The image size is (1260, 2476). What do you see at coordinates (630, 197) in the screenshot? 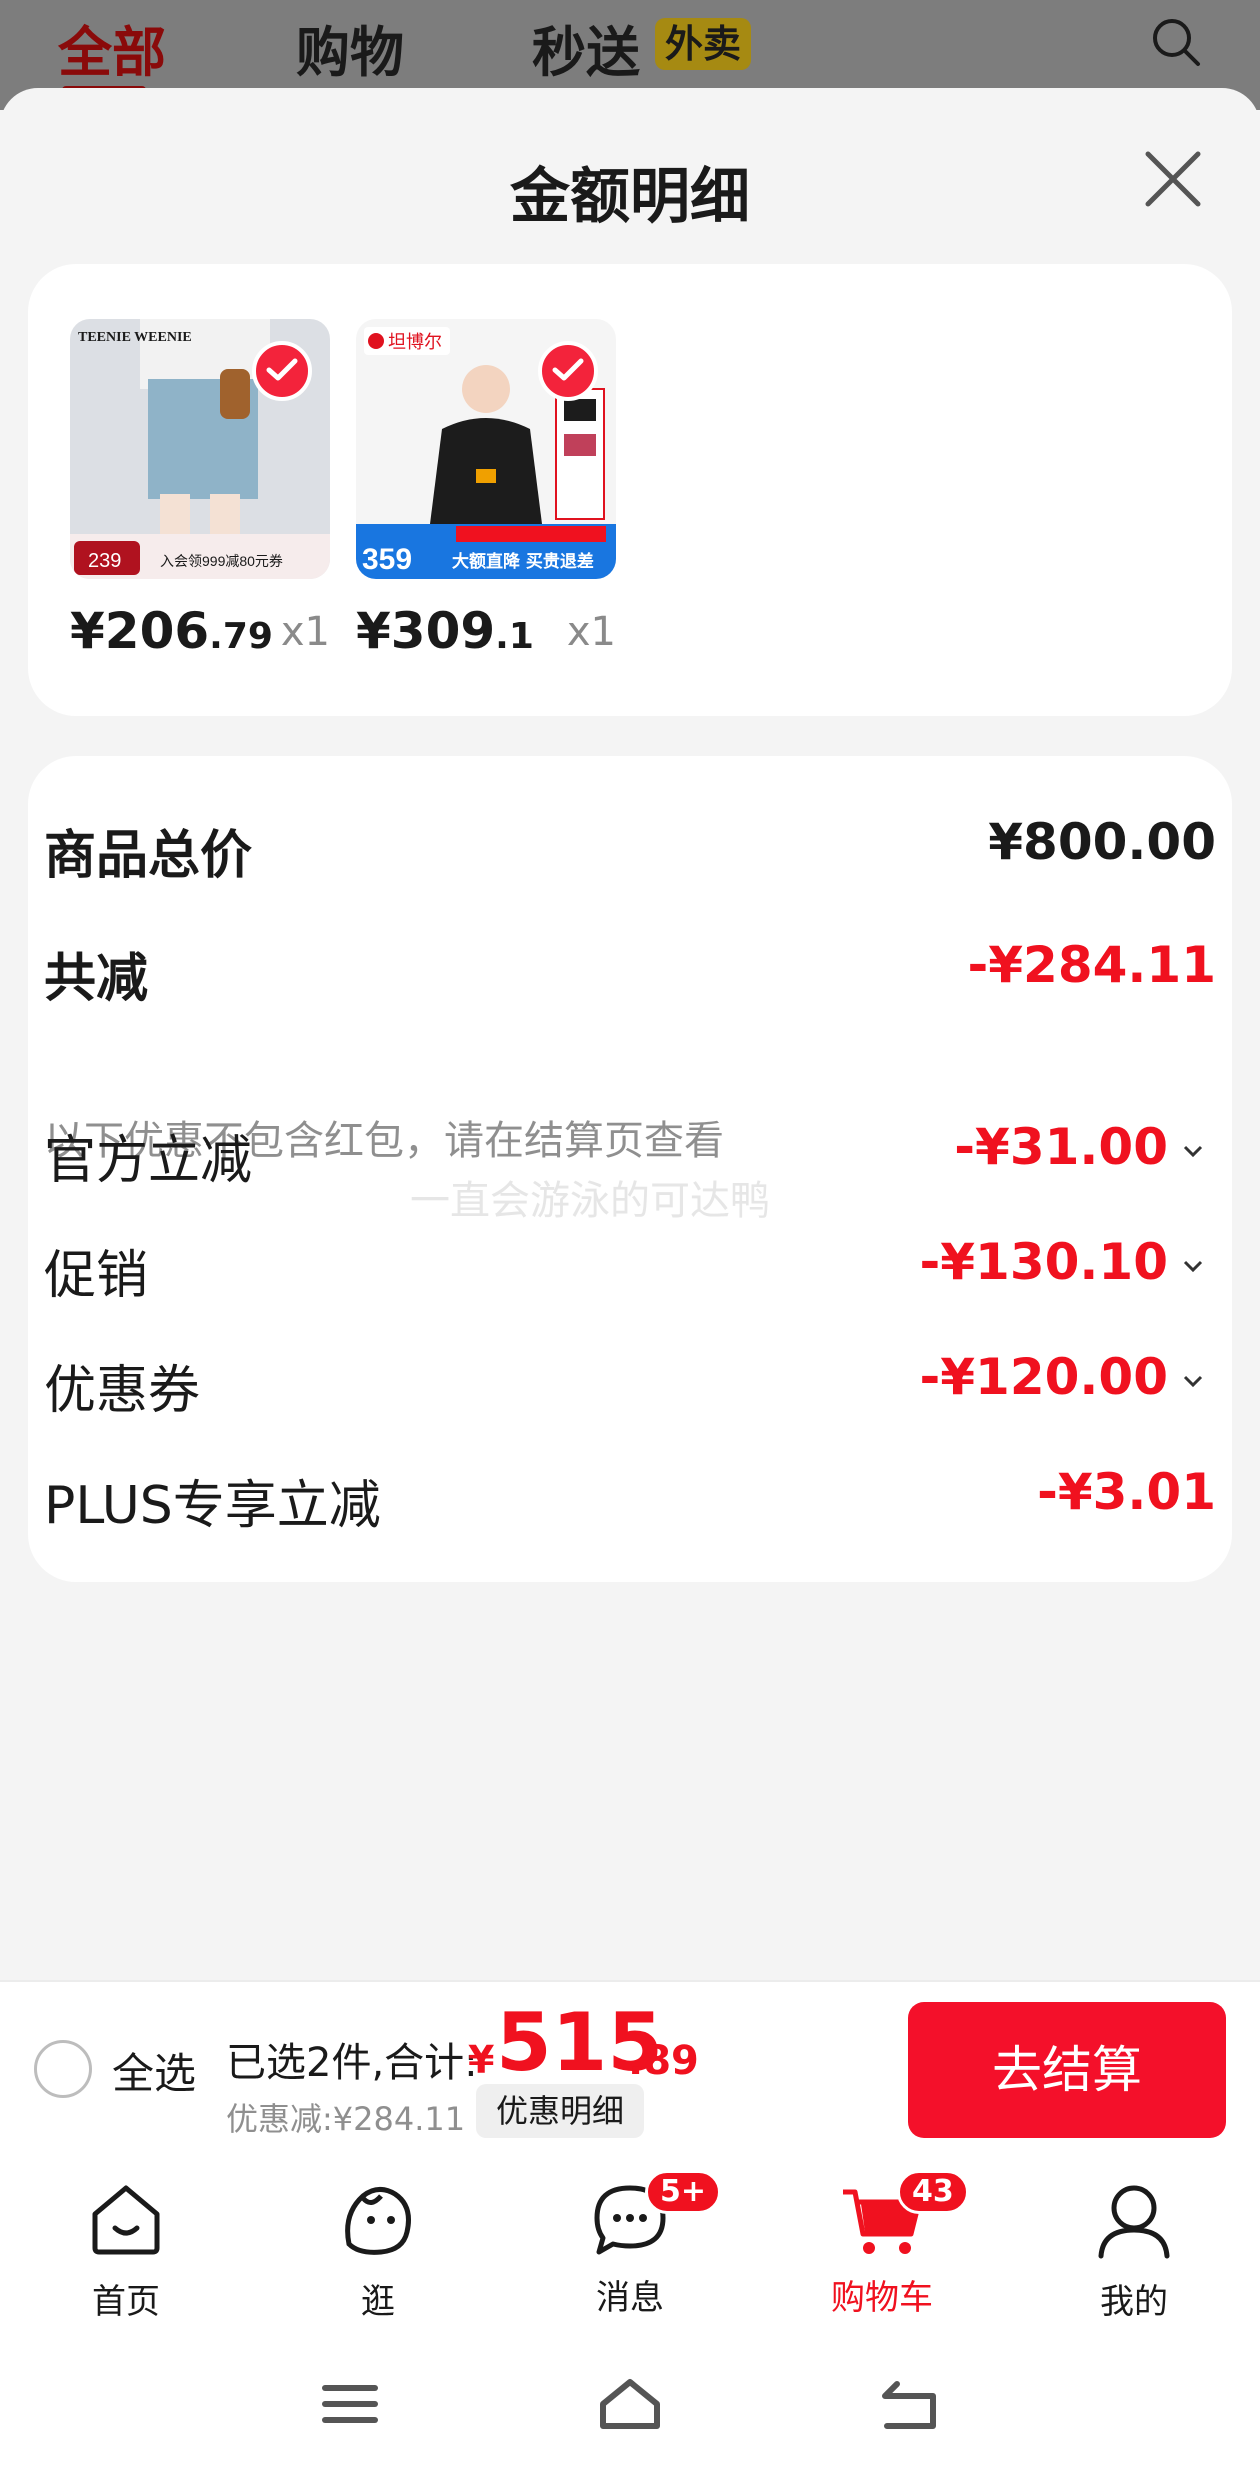
I see `sheet-title: 金额明细` at bounding box center [630, 197].